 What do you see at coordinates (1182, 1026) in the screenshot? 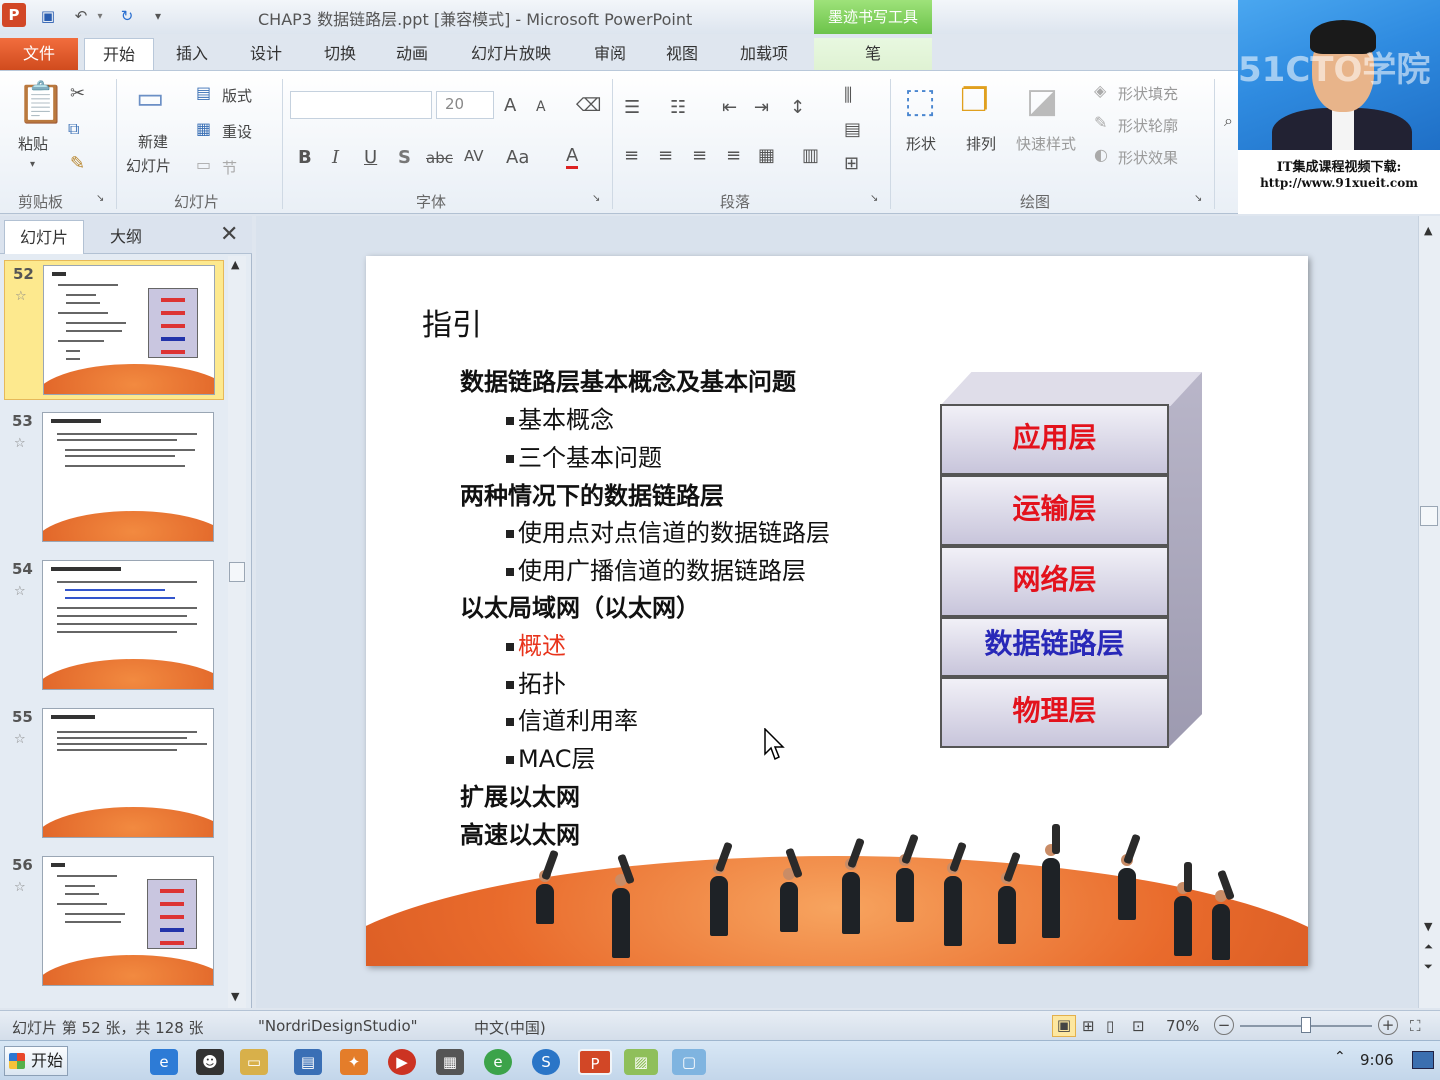
I see `zoom-level: 70%` at bounding box center [1182, 1026].